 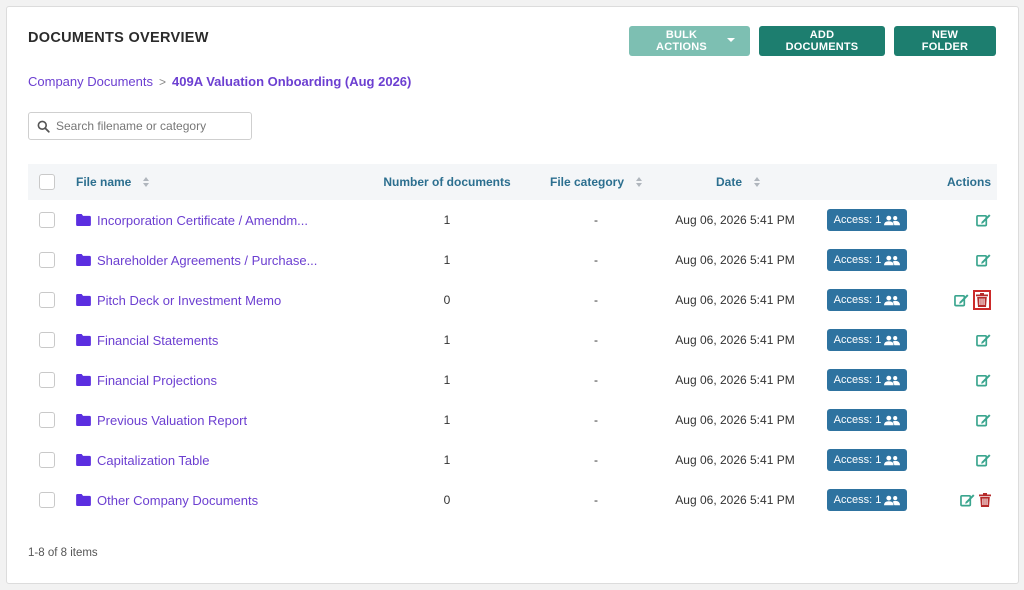 I want to click on search-box, so click(x=140, y=126).